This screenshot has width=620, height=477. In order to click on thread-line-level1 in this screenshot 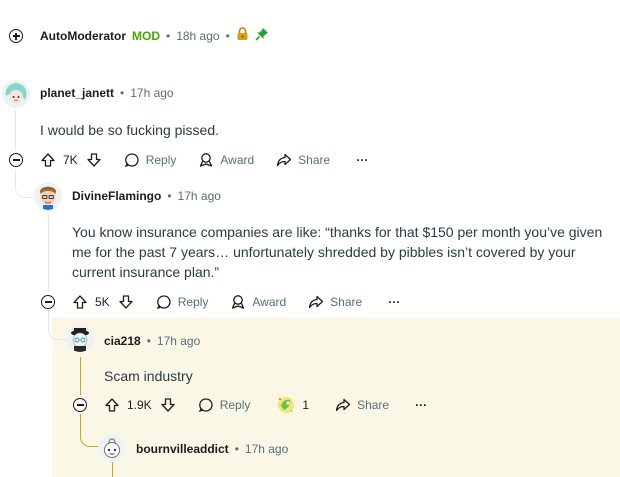, I will do `click(15, 130)`.